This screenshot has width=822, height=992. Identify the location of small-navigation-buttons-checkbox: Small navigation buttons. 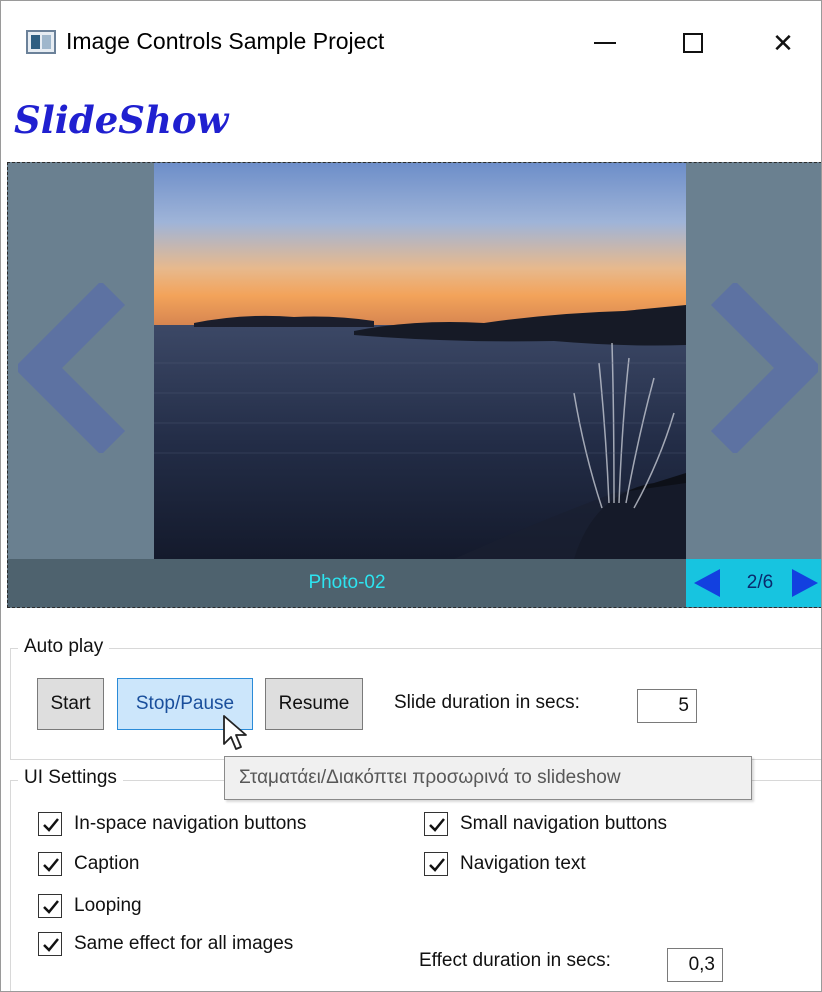
(545, 824).